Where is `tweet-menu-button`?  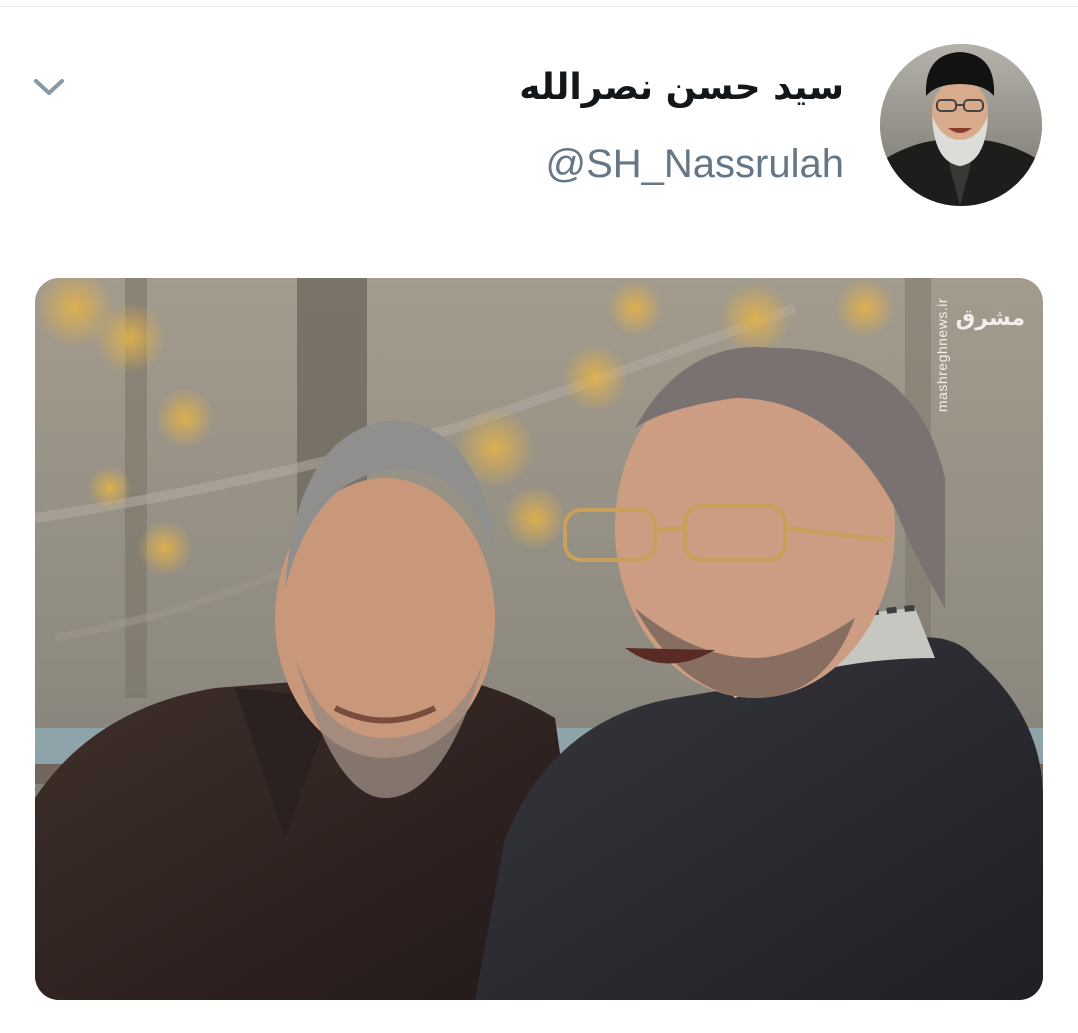 tweet-menu-button is located at coordinates (49, 87).